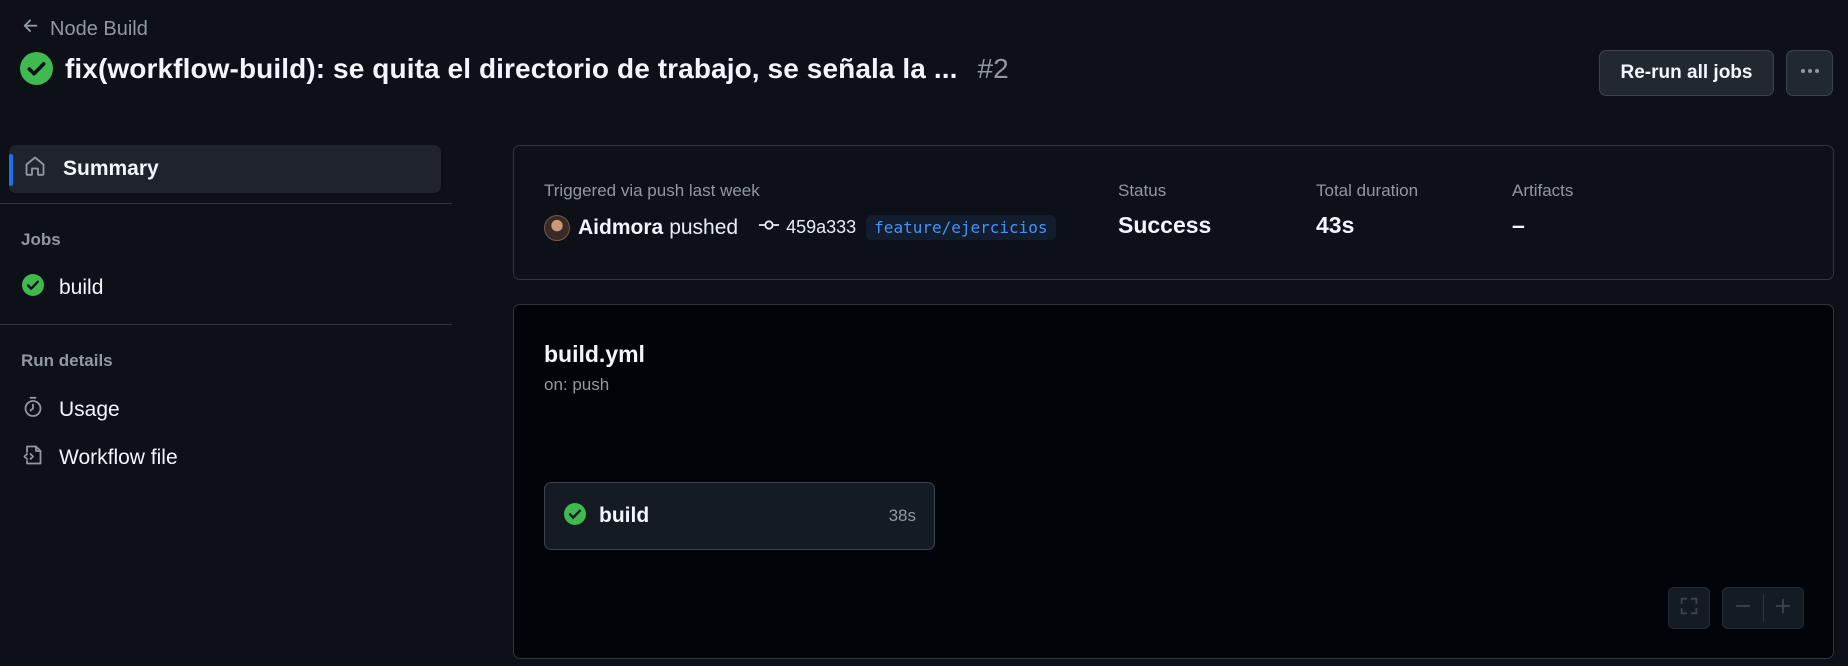 Image resolution: width=1848 pixels, height=666 pixels. I want to click on back-link: Node Build, so click(84, 29).